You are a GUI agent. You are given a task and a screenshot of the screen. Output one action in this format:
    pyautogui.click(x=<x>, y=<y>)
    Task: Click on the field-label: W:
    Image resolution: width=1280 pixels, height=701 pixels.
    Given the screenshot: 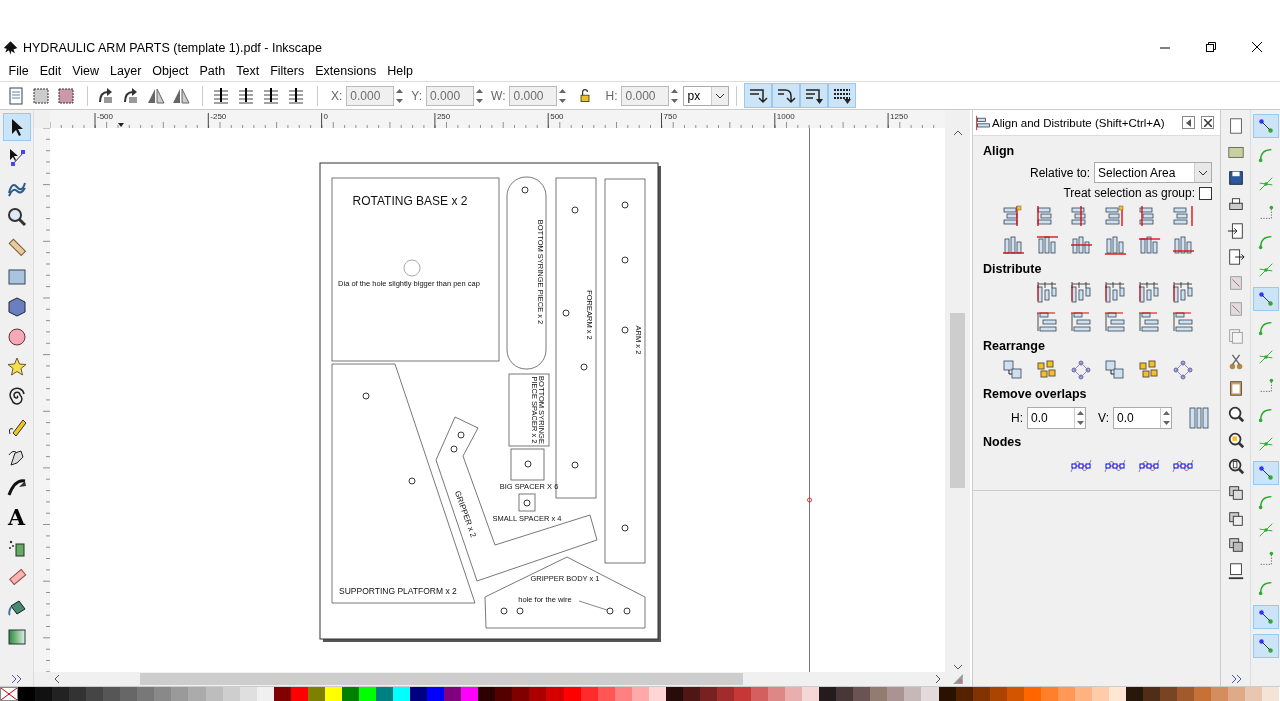 What is the action you would take?
    pyautogui.click(x=498, y=95)
    